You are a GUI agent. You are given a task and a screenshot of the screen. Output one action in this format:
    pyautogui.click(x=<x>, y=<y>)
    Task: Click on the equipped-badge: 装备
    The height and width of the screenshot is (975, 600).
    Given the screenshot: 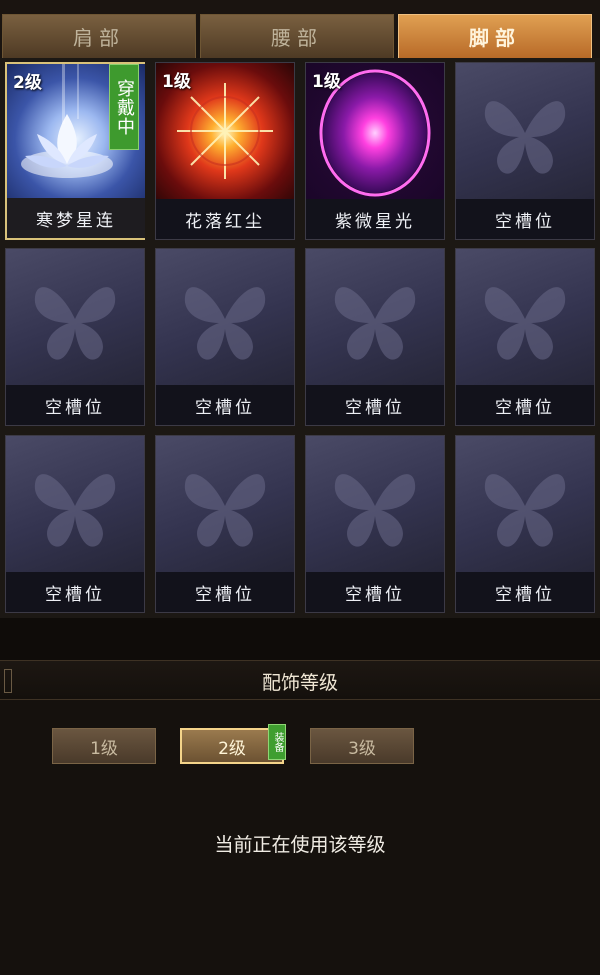 What is the action you would take?
    pyautogui.click(x=277, y=742)
    